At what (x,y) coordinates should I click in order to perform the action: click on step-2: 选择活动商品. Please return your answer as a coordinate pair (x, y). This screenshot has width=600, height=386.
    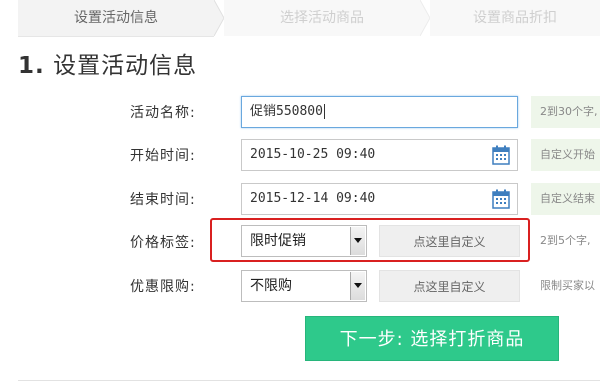
    Looking at the image, I should click on (322, 18).